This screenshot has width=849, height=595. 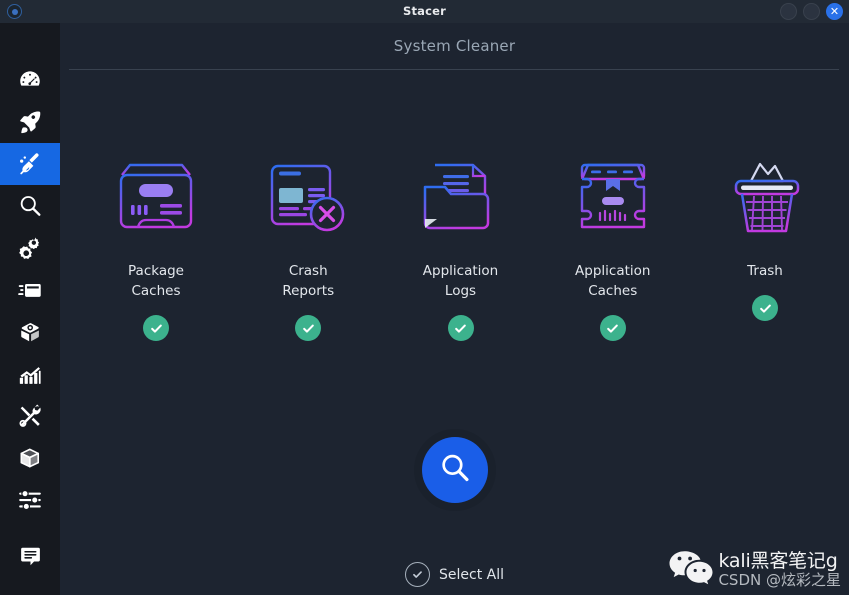 I want to click on card-label: Application Caches, so click(x=613, y=281).